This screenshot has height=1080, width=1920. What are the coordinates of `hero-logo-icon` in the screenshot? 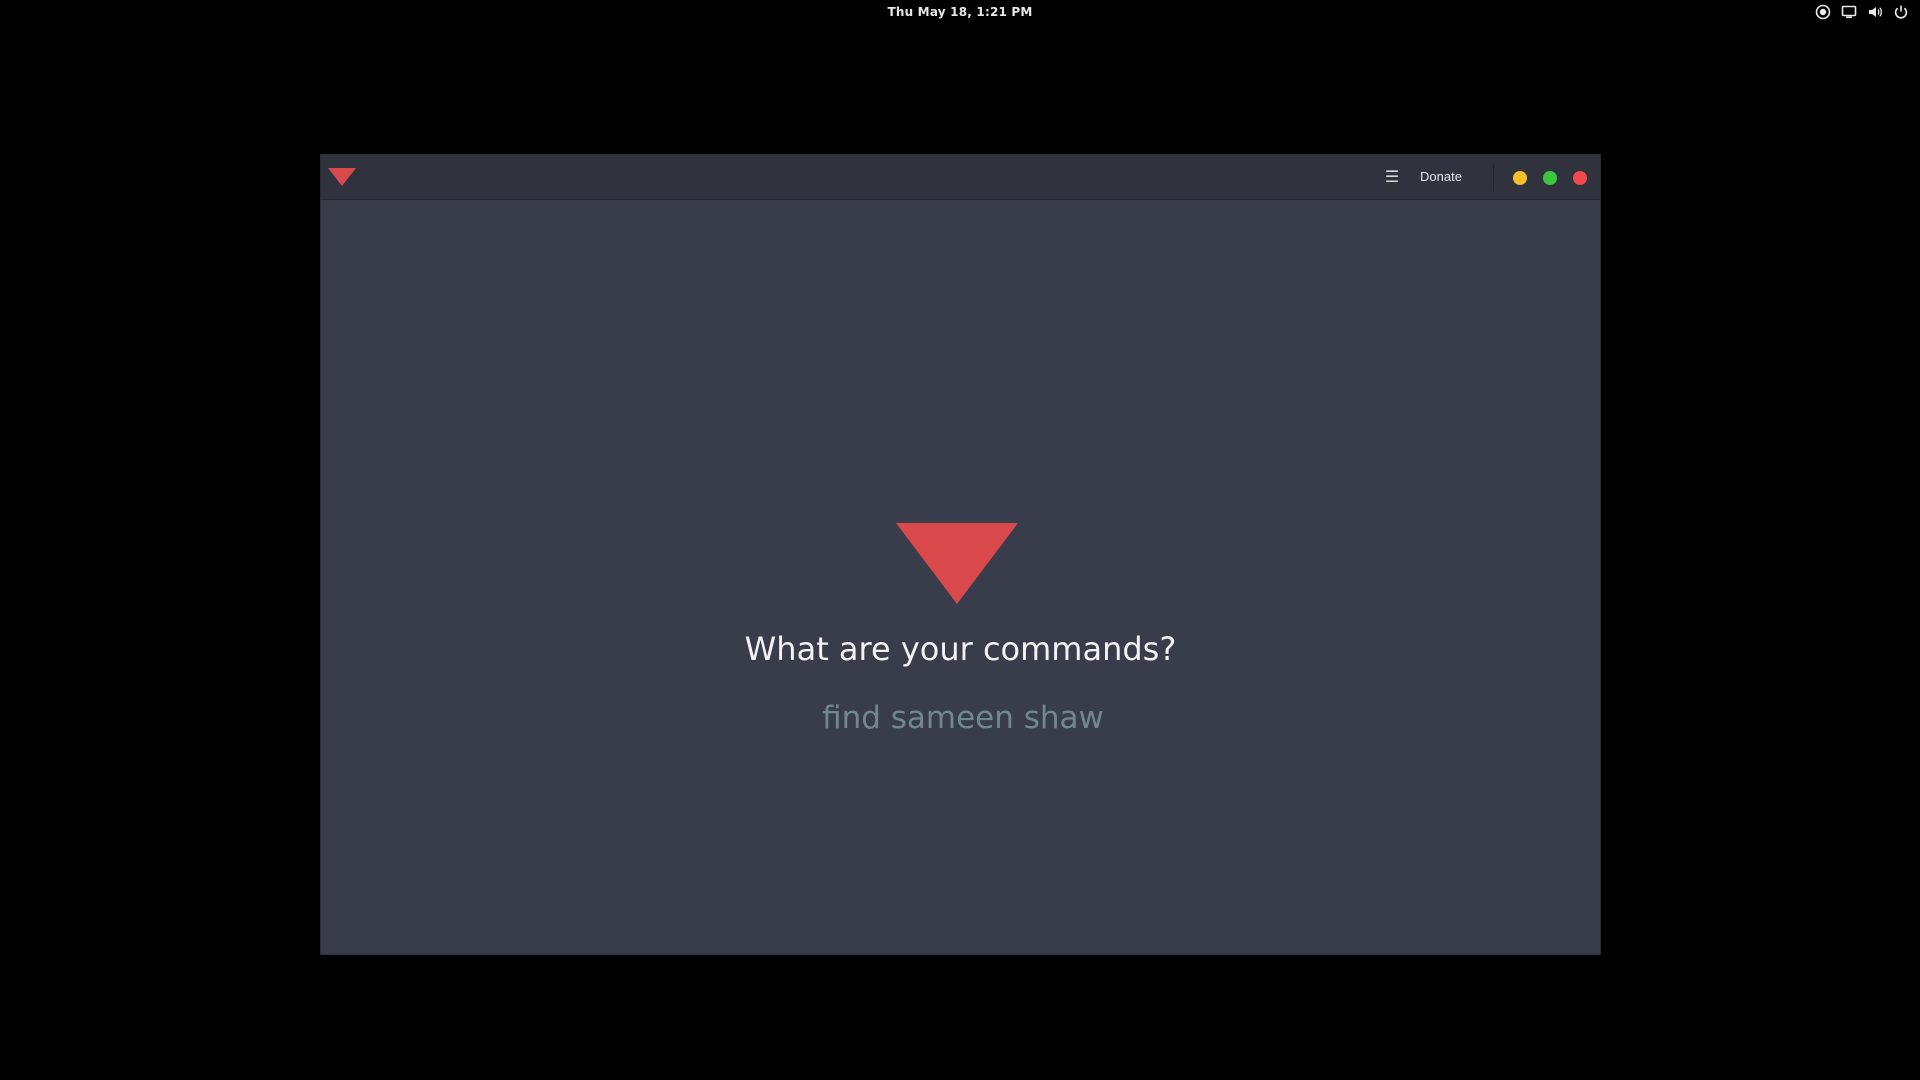 It's located at (957, 563).